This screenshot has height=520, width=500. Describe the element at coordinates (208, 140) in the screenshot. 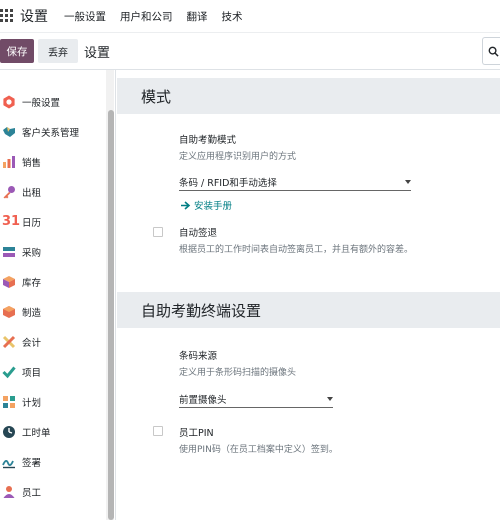

I see `kiosk-mode-label: 自助考勤模式` at that location.